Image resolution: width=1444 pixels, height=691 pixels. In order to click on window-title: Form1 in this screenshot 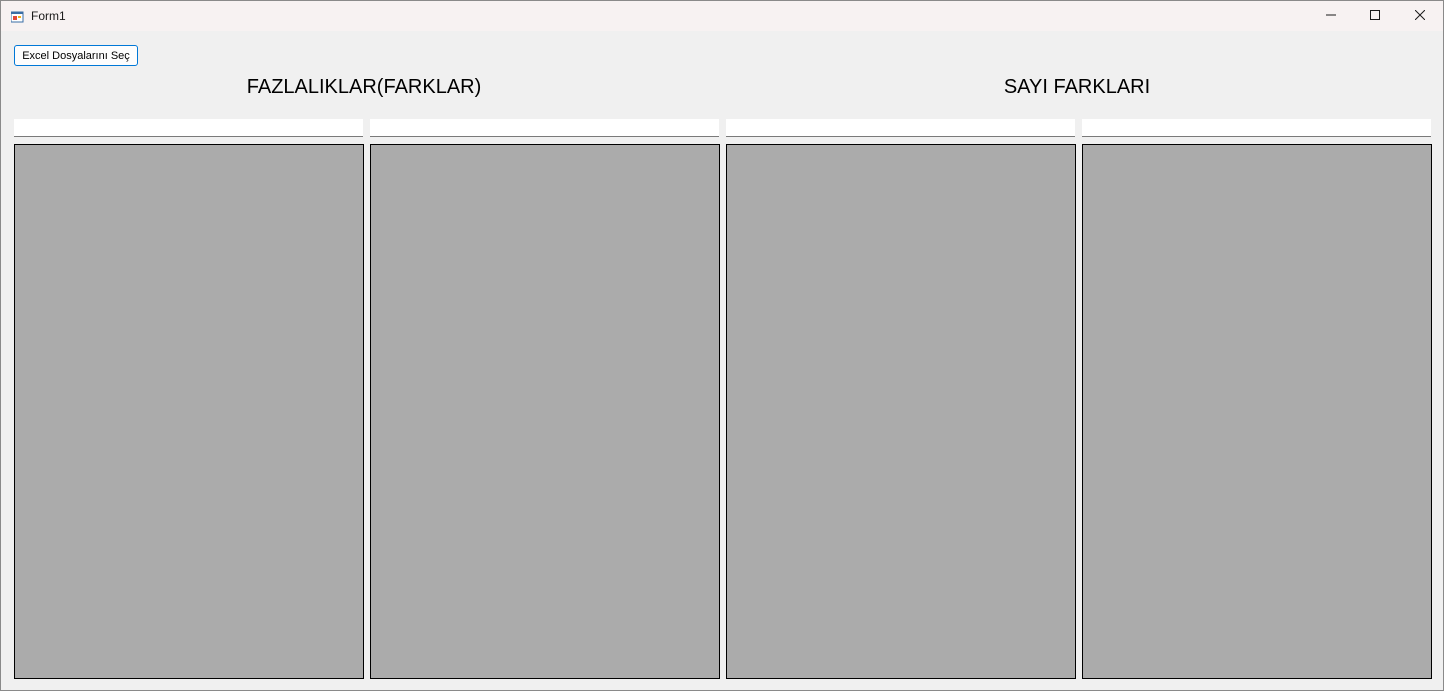, I will do `click(48, 16)`.